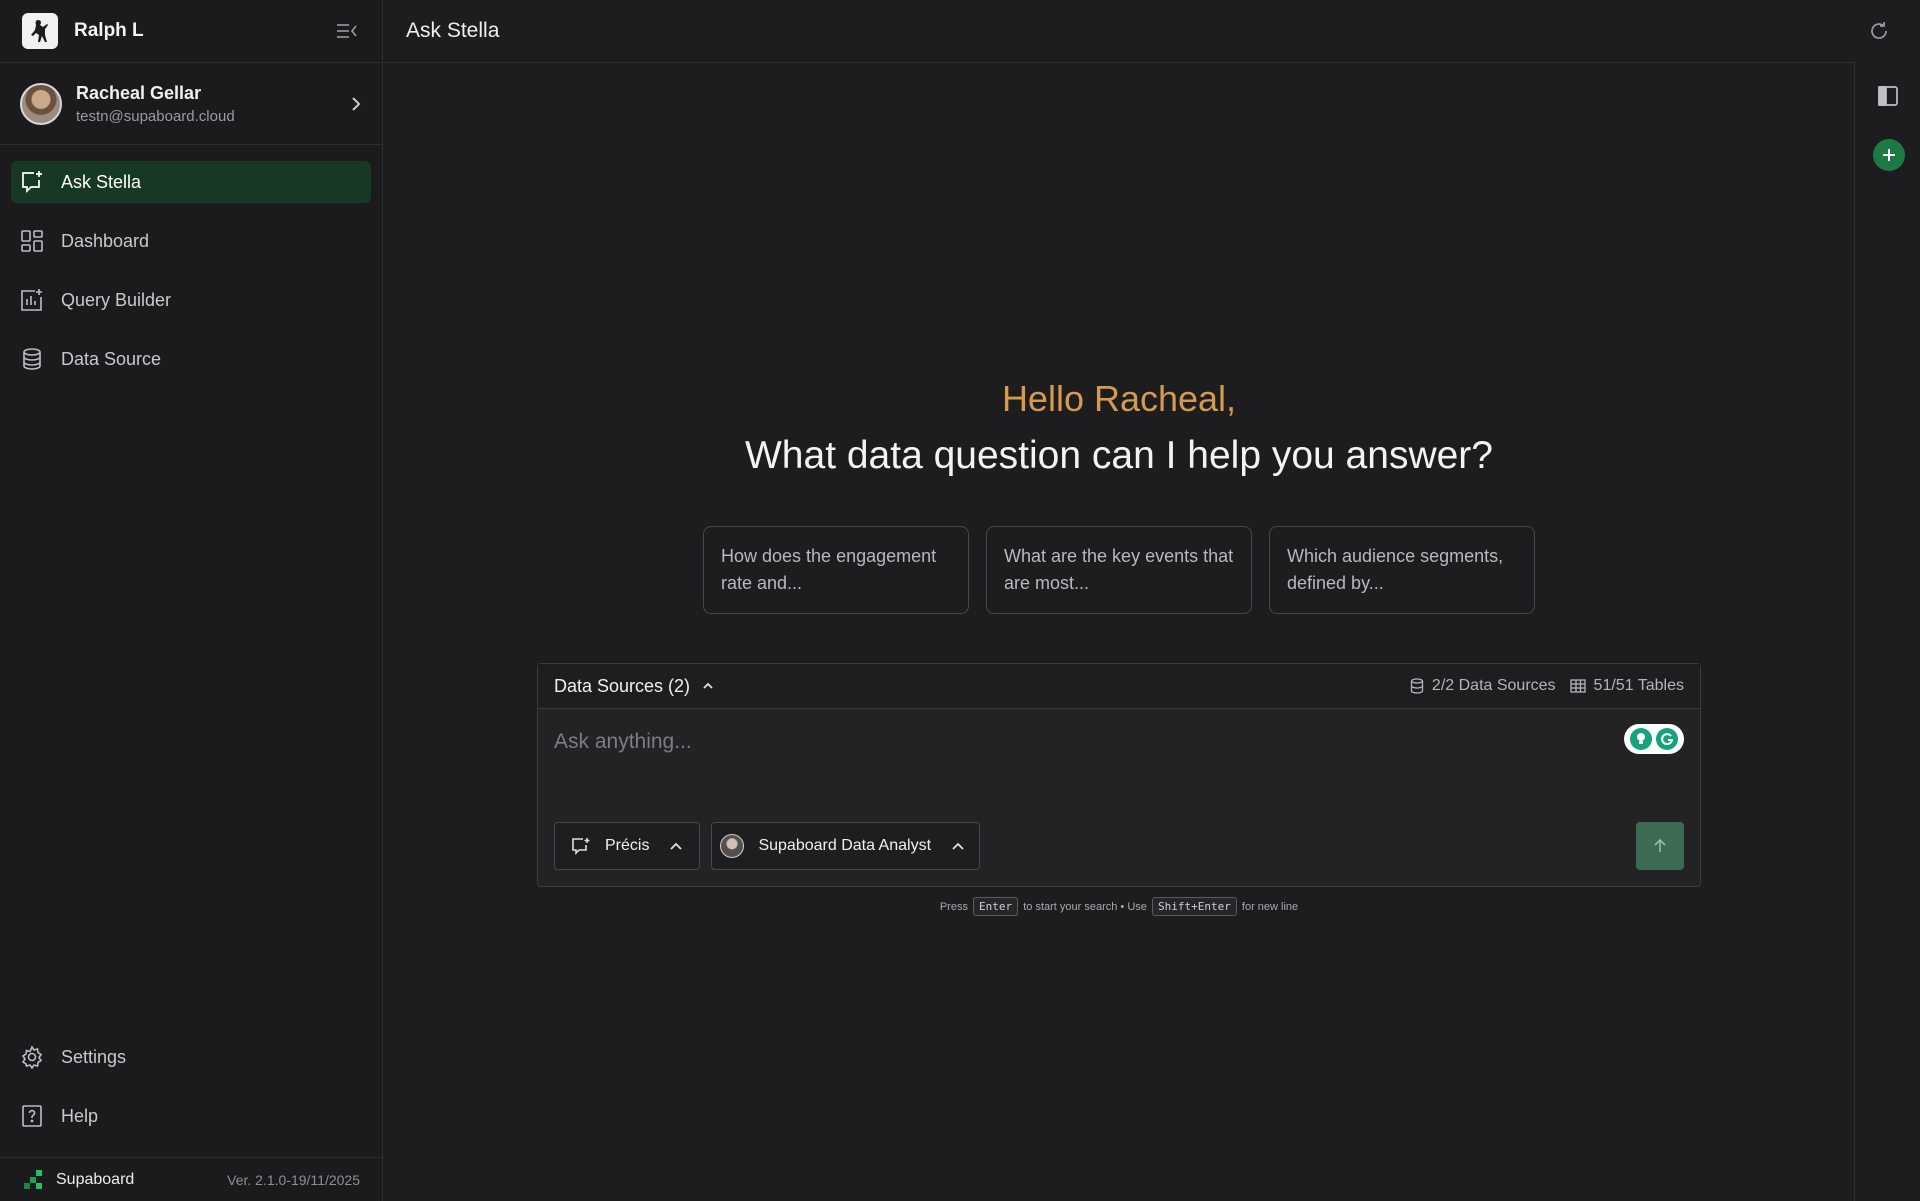 The width and height of the screenshot is (1920, 1201). I want to click on mode-label: Précis, so click(627, 845).